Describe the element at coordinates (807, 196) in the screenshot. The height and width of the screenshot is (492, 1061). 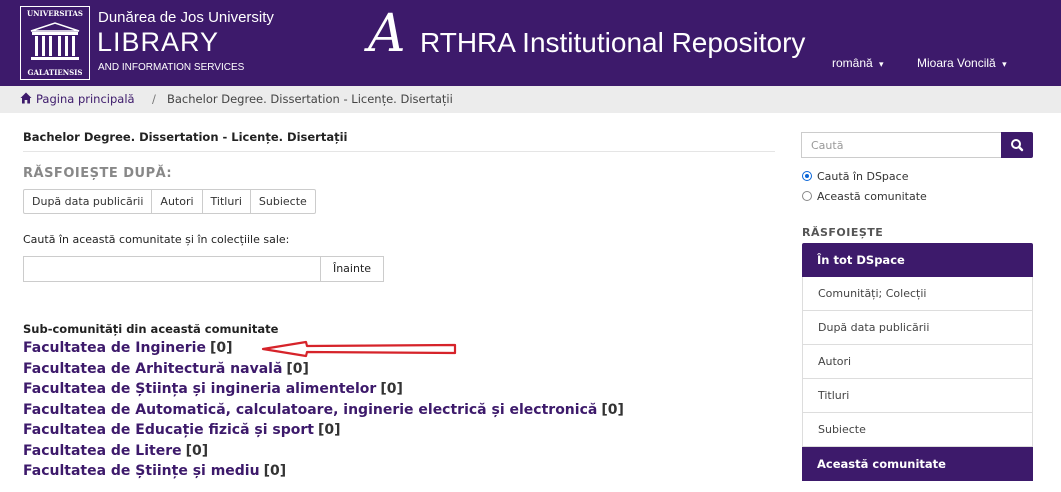
I see `radio-unselected-icon` at that location.